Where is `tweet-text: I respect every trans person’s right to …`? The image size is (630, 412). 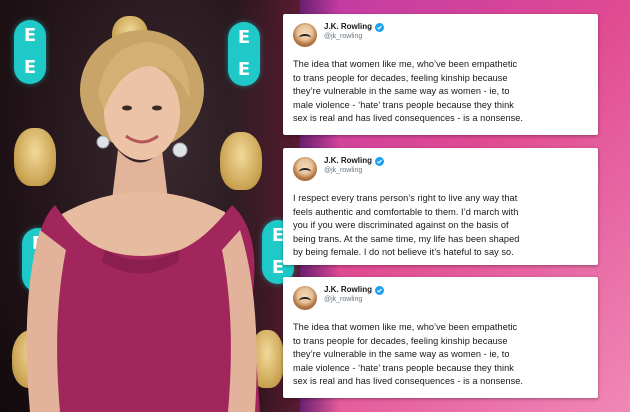 tweet-text: I respect every trans person’s right to … is located at coordinates (406, 225).